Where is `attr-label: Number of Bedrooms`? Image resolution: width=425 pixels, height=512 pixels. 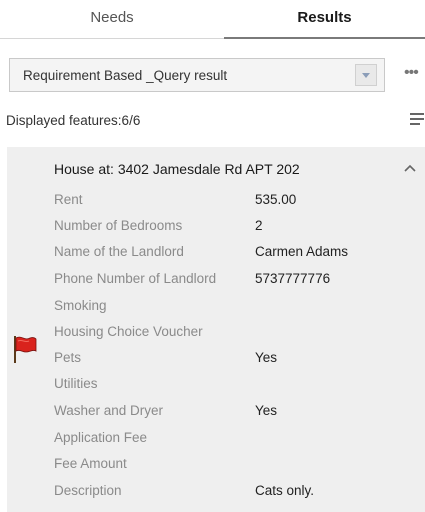 attr-label: Number of Bedrooms is located at coordinates (118, 225).